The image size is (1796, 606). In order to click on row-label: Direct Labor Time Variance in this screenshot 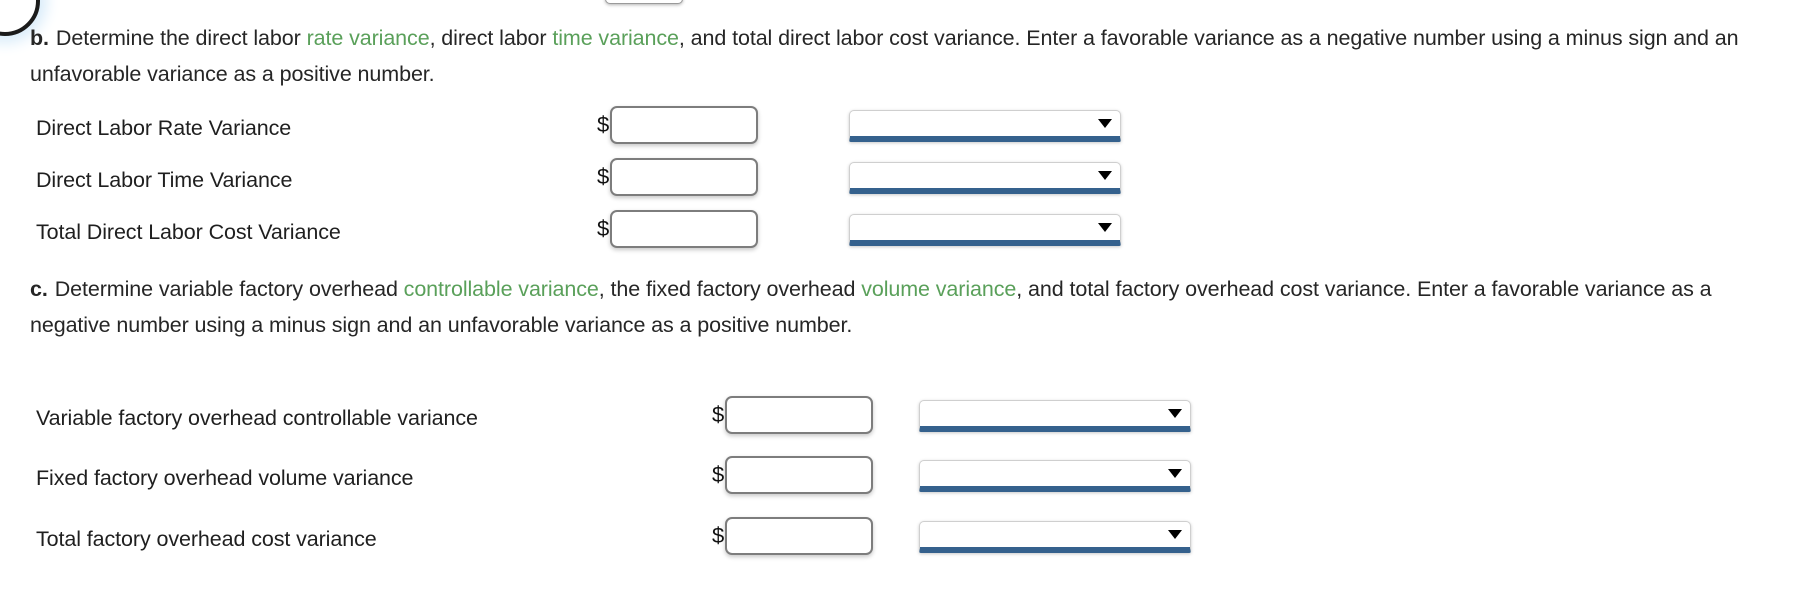, I will do `click(164, 179)`.